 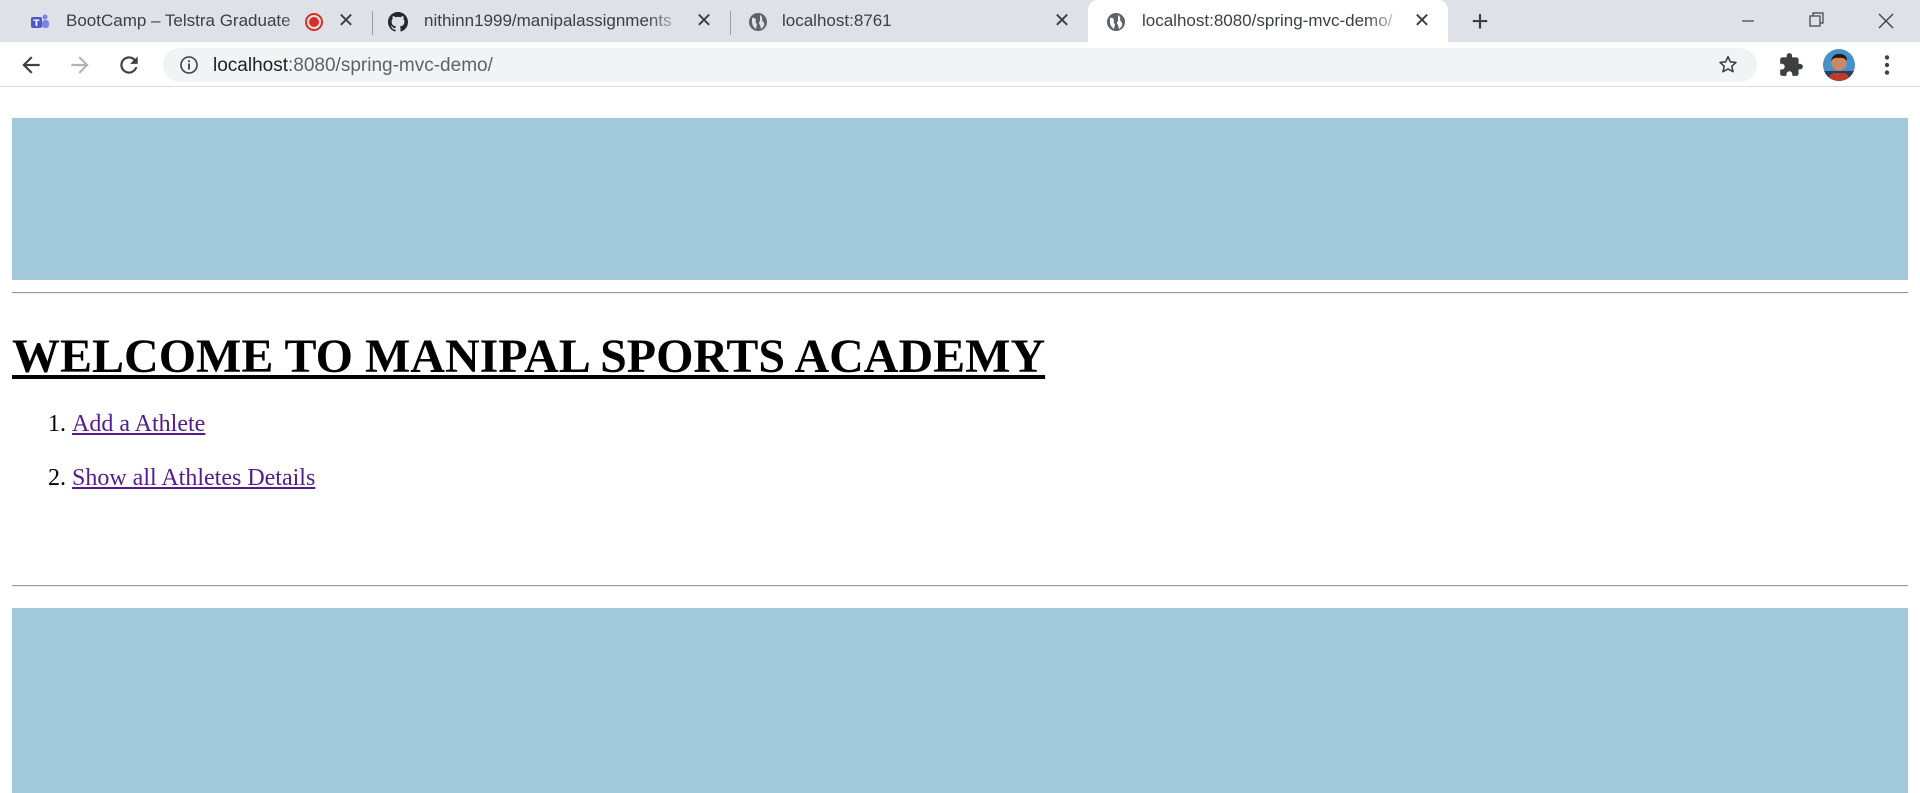 I want to click on tab-localhost-8761: localhost:8761 ✕, so click(x=909, y=21).